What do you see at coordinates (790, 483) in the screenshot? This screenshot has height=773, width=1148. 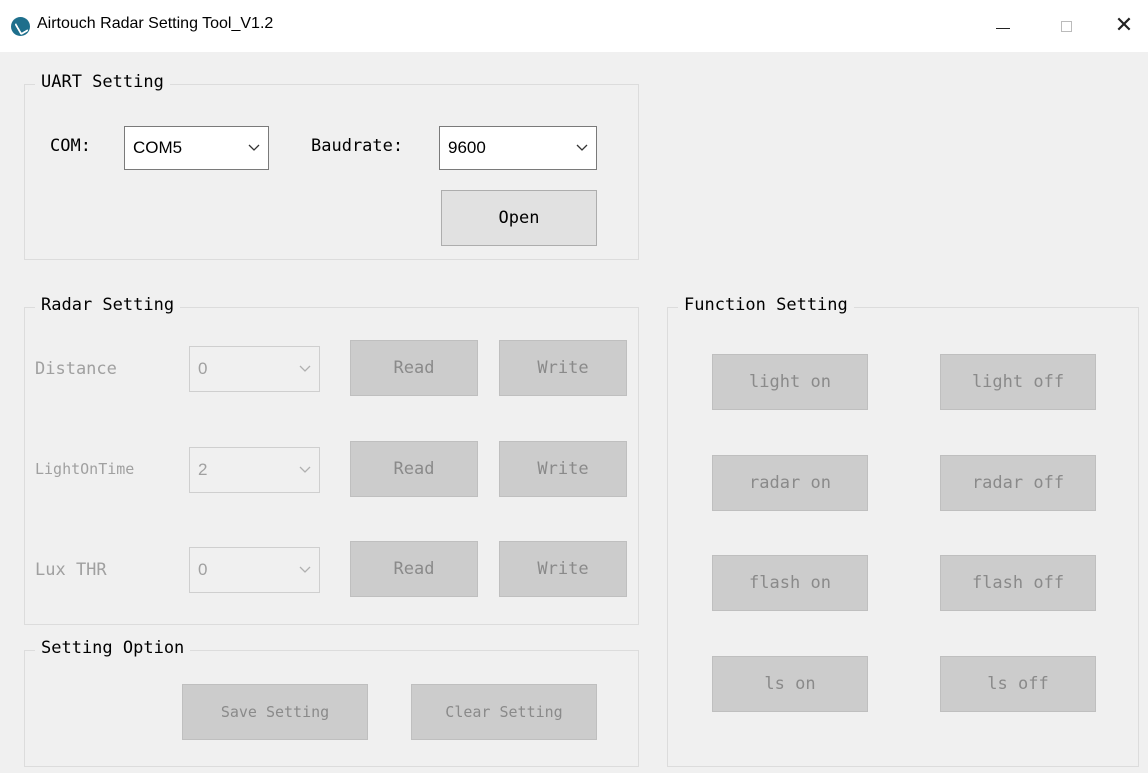 I see `radar-on-button: radar on` at bounding box center [790, 483].